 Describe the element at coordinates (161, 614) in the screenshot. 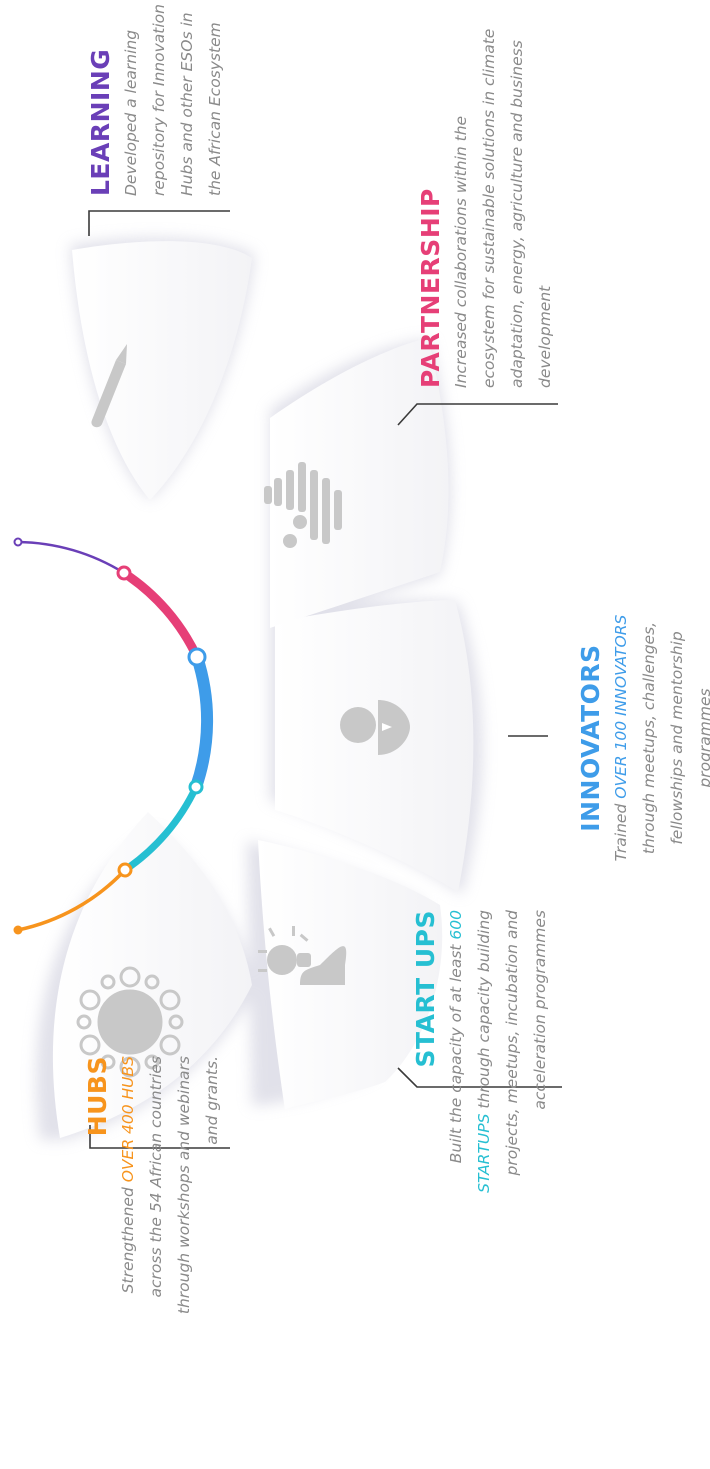

I see `arc-partnership` at that location.